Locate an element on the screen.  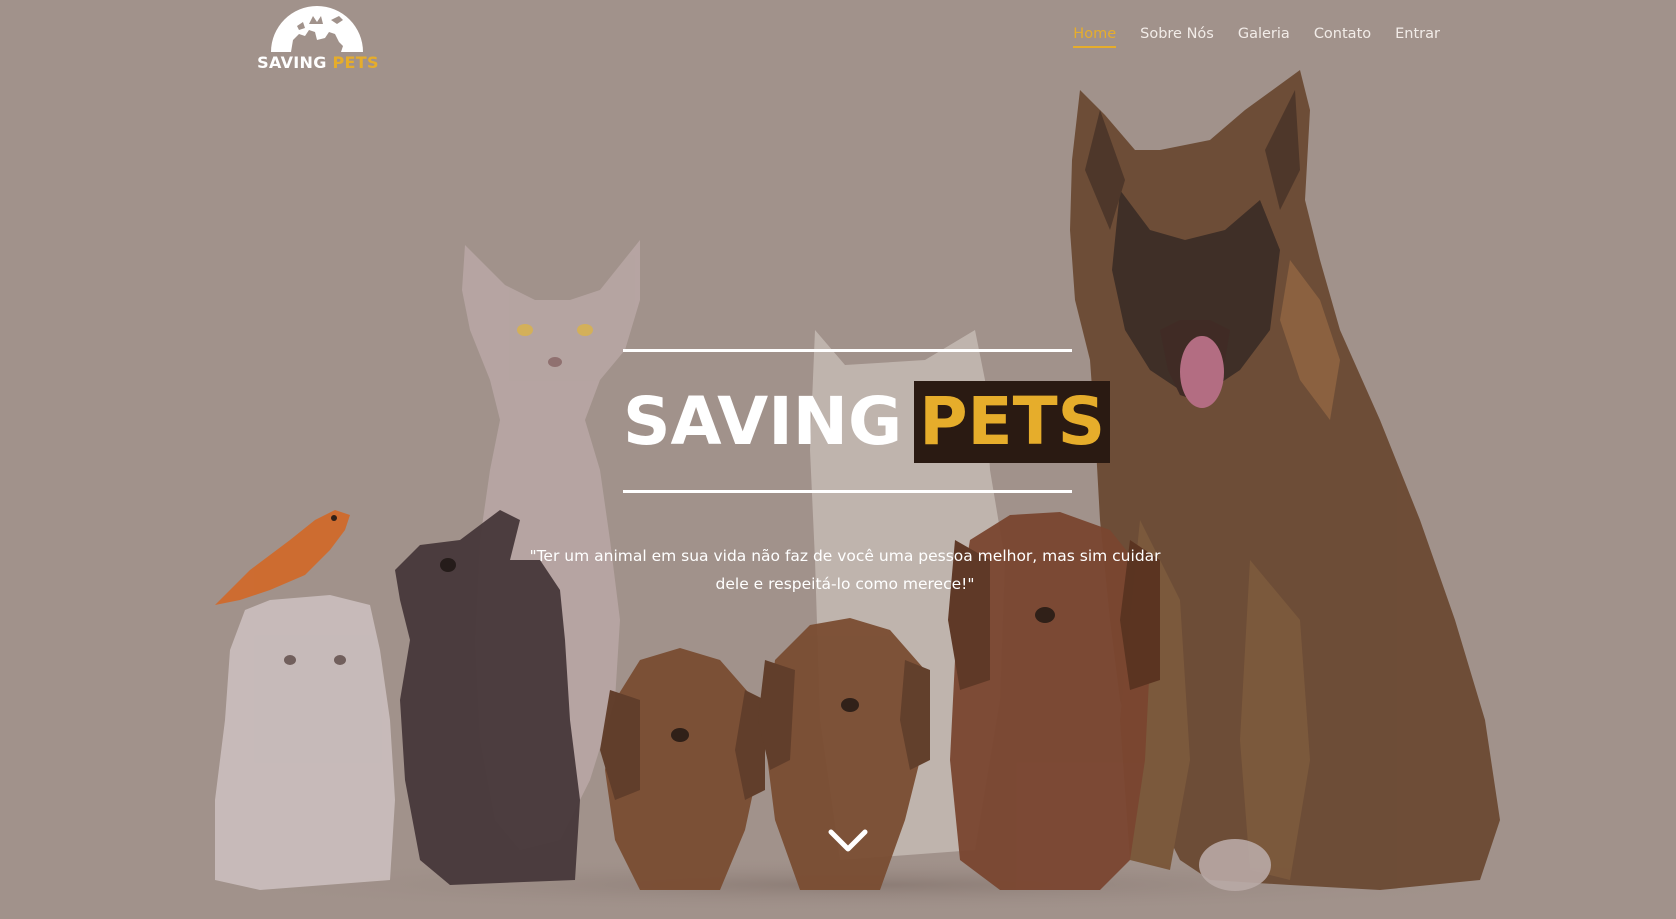
main-nav: Home Sobre Nós Galeria Contato Entrar is located at coordinates (1256, 37).